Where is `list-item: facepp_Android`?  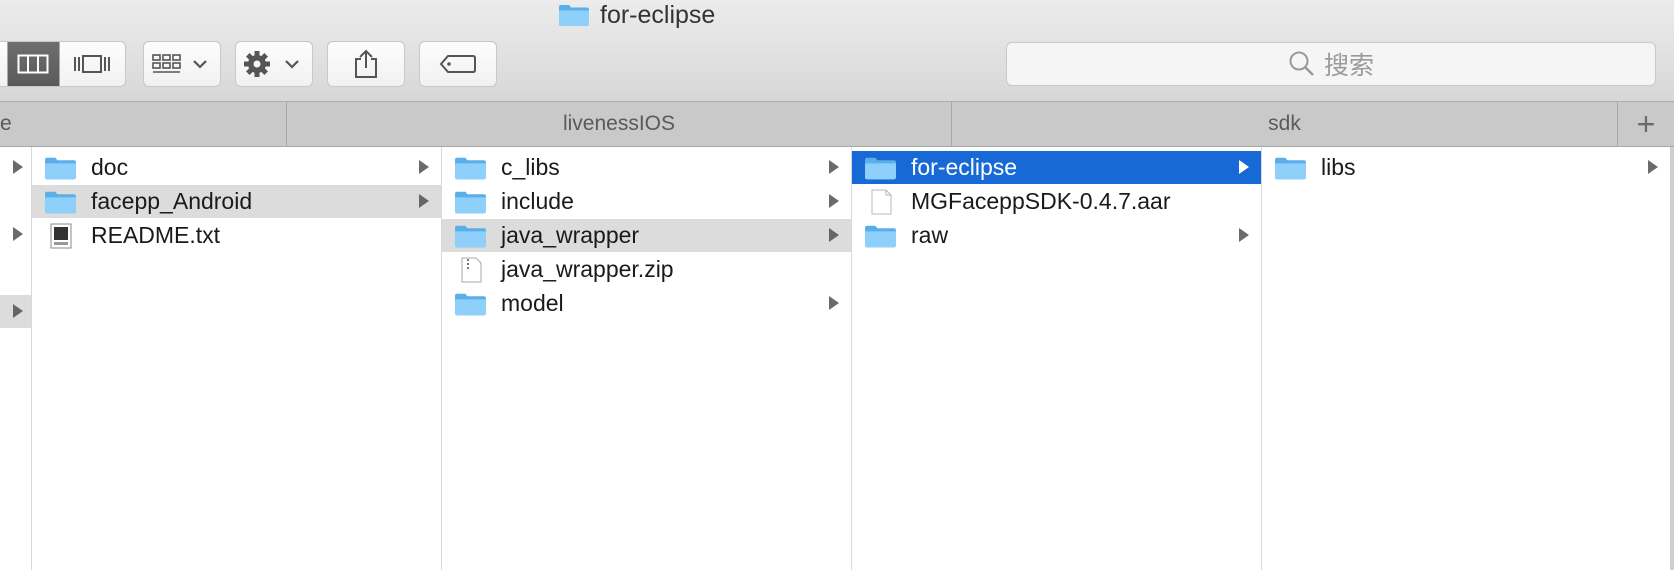 list-item: facepp_Android is located at coordinates (236, 201).